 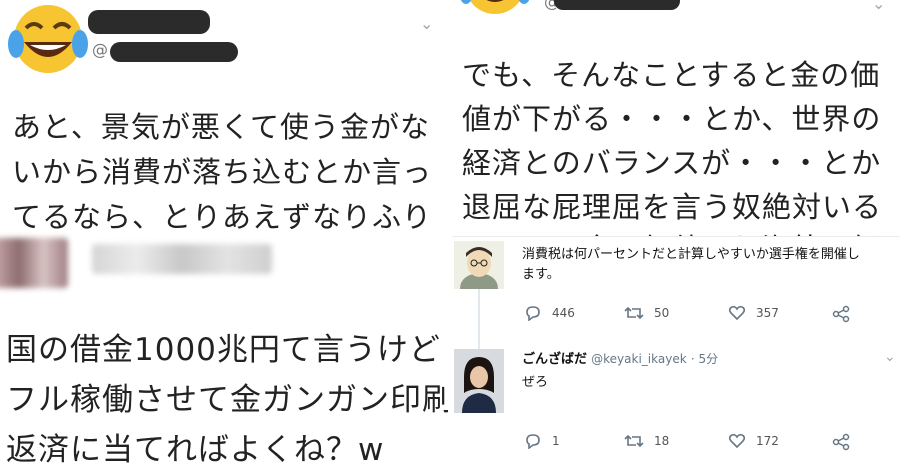 I want to click on tweet-text-line: あと、景気が悪くて使う金がな, so click(x=221, y=127).